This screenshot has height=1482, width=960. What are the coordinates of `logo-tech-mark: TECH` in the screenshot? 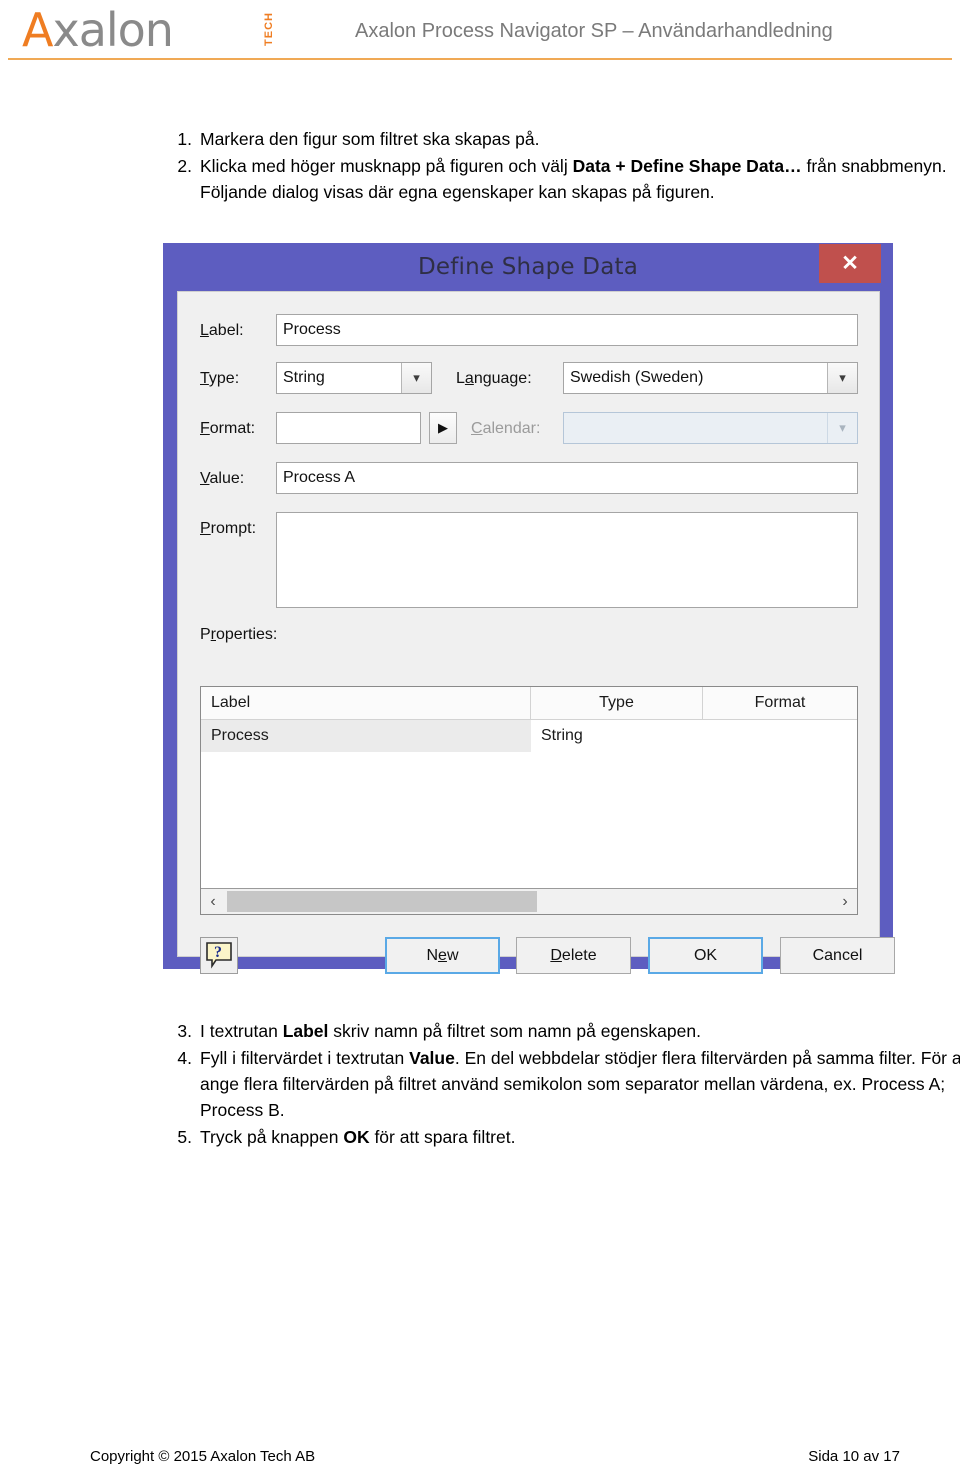 It's located at (269, 29).